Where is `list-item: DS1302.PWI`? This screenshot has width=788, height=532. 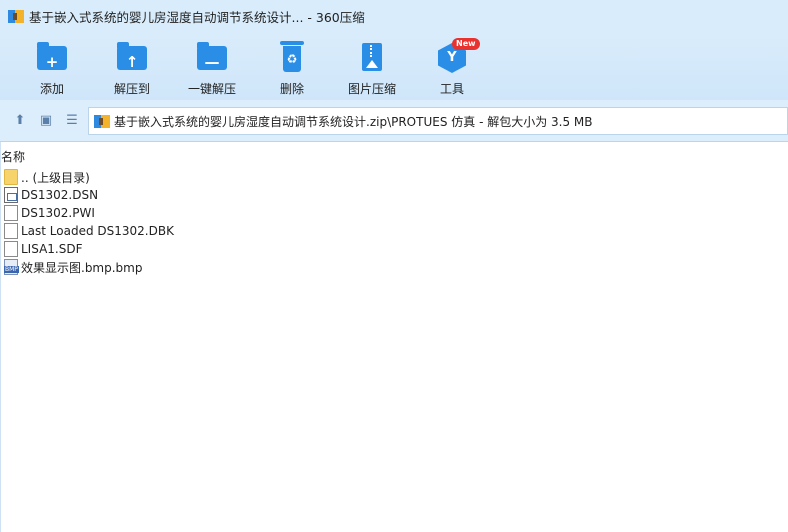
list-item: DS1302.PWI is located at coordinates (394, 213).